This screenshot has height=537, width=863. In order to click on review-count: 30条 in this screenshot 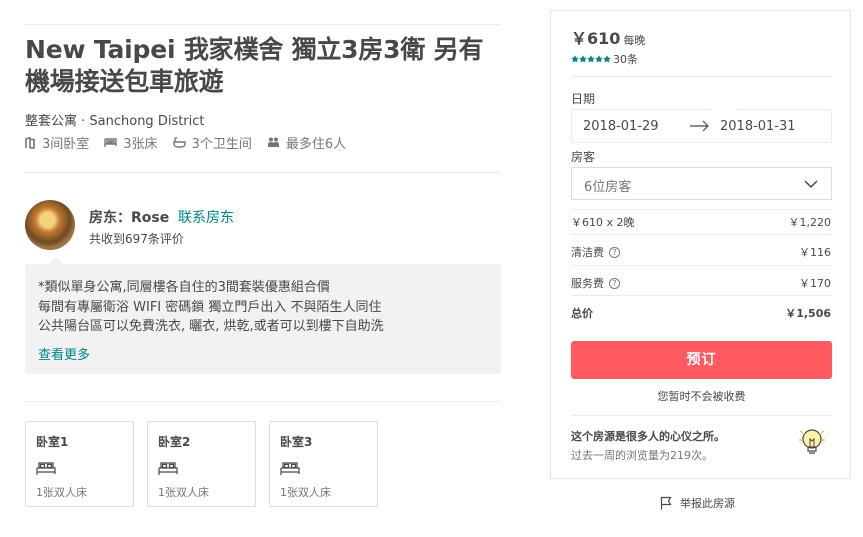, I will do `click(625, 59)`.